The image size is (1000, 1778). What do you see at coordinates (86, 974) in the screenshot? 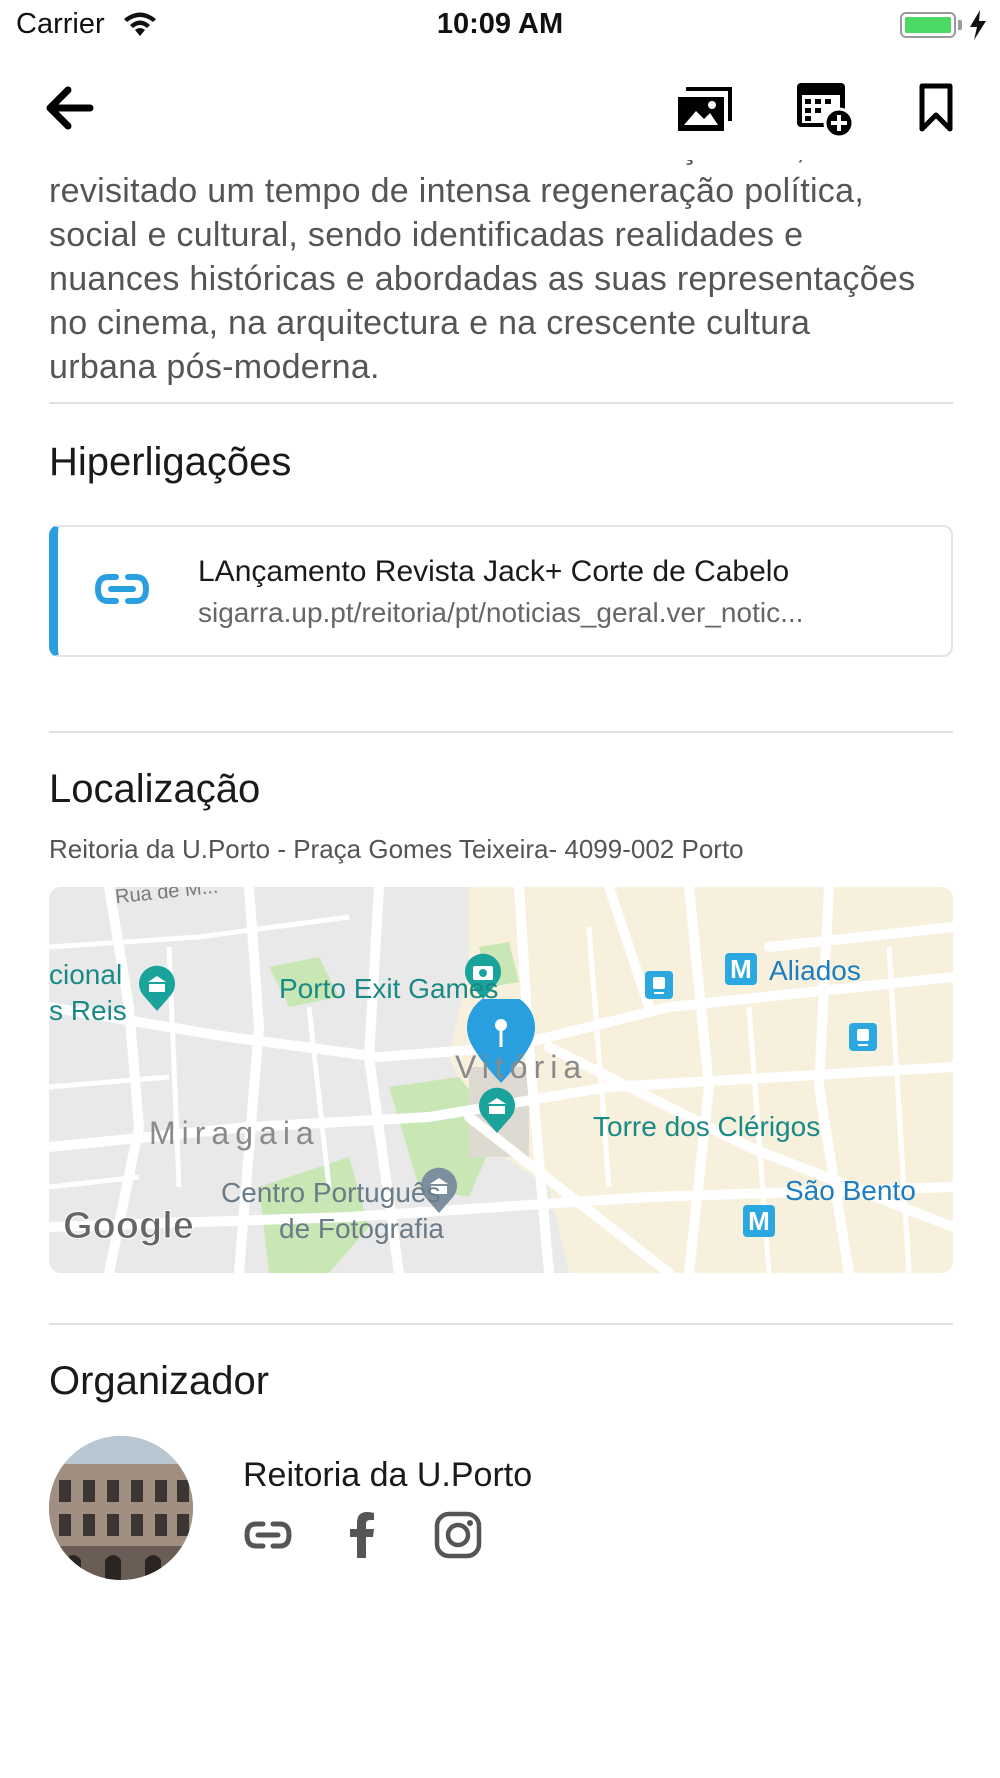
I see `map-label-nacional: cional` at bounding box center [86, 974].